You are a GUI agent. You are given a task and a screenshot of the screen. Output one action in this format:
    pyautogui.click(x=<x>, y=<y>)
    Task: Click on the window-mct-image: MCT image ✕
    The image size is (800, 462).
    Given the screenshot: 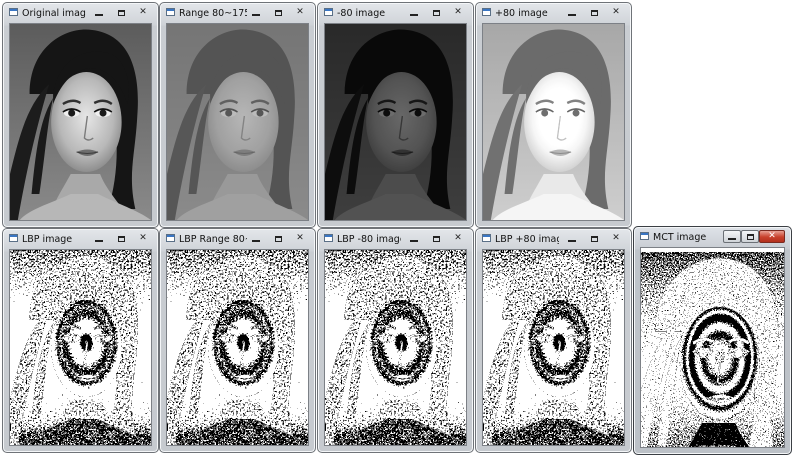 What is the action you would take?
    pyautogui.click(x=712, y=340)
    